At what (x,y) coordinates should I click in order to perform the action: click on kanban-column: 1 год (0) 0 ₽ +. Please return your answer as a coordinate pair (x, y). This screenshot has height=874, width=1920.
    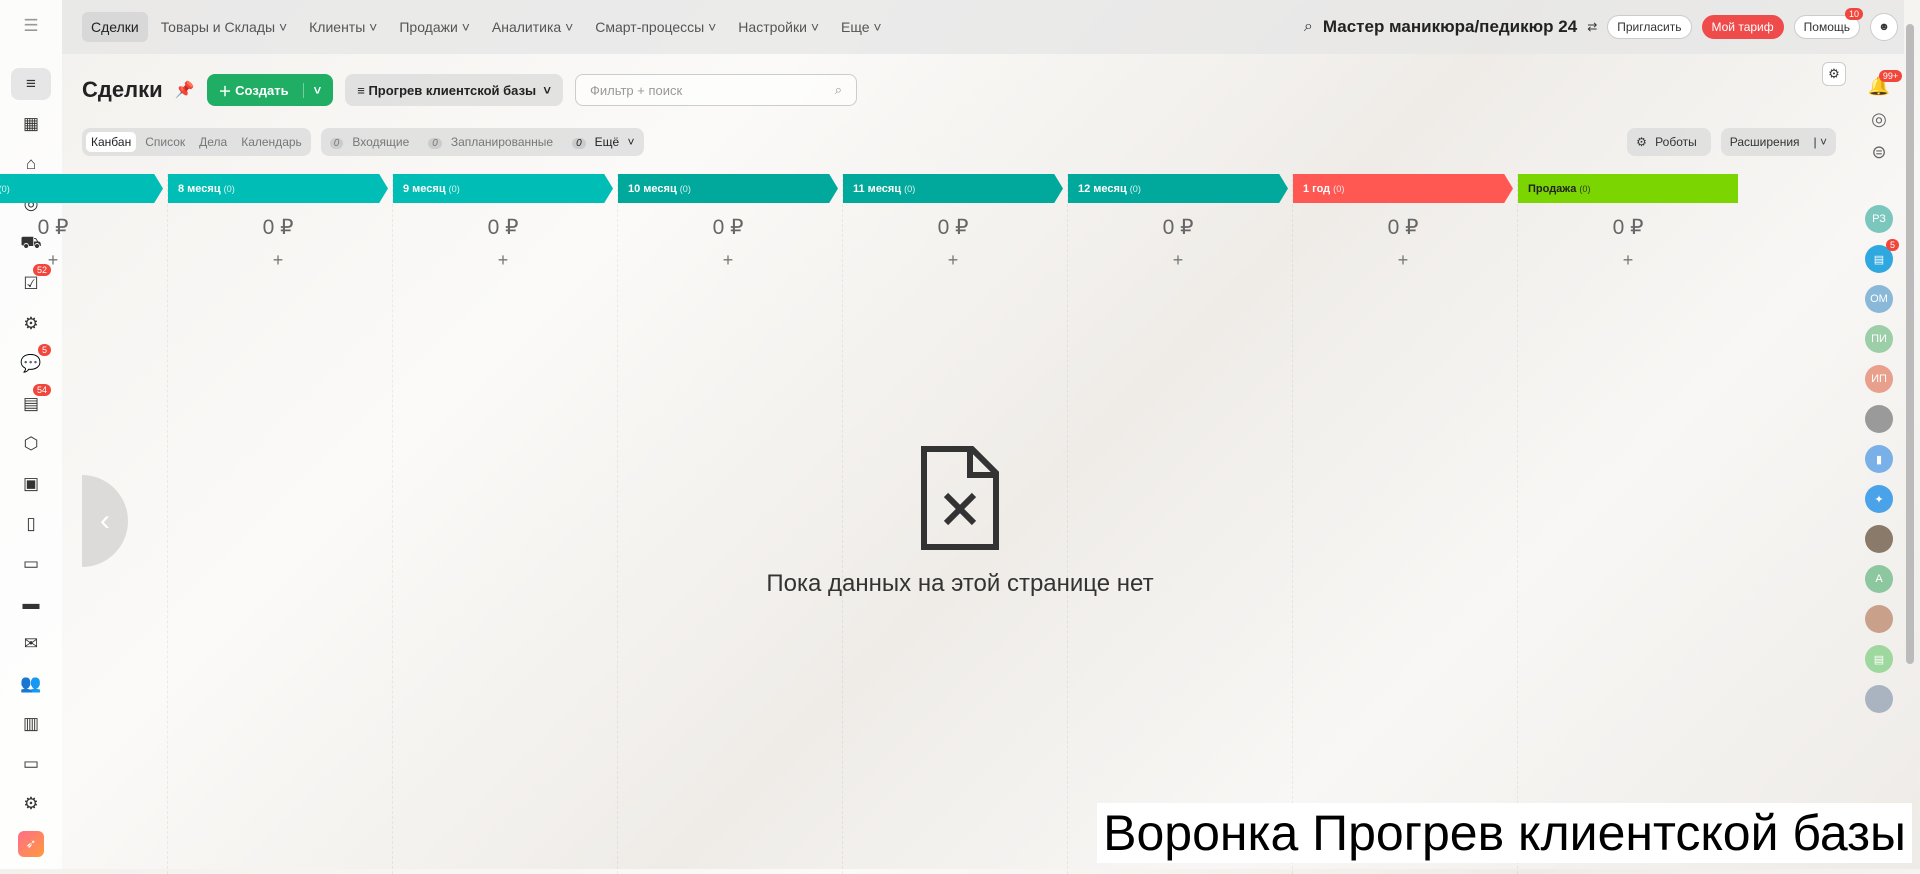
    Looking at the image, I should click on (1402, 524).